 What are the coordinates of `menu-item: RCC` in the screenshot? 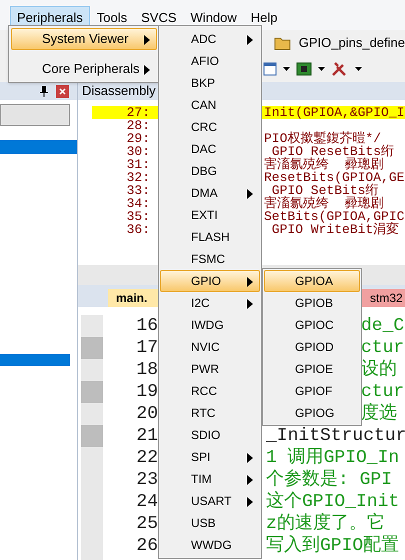 It's located at (210, 391).